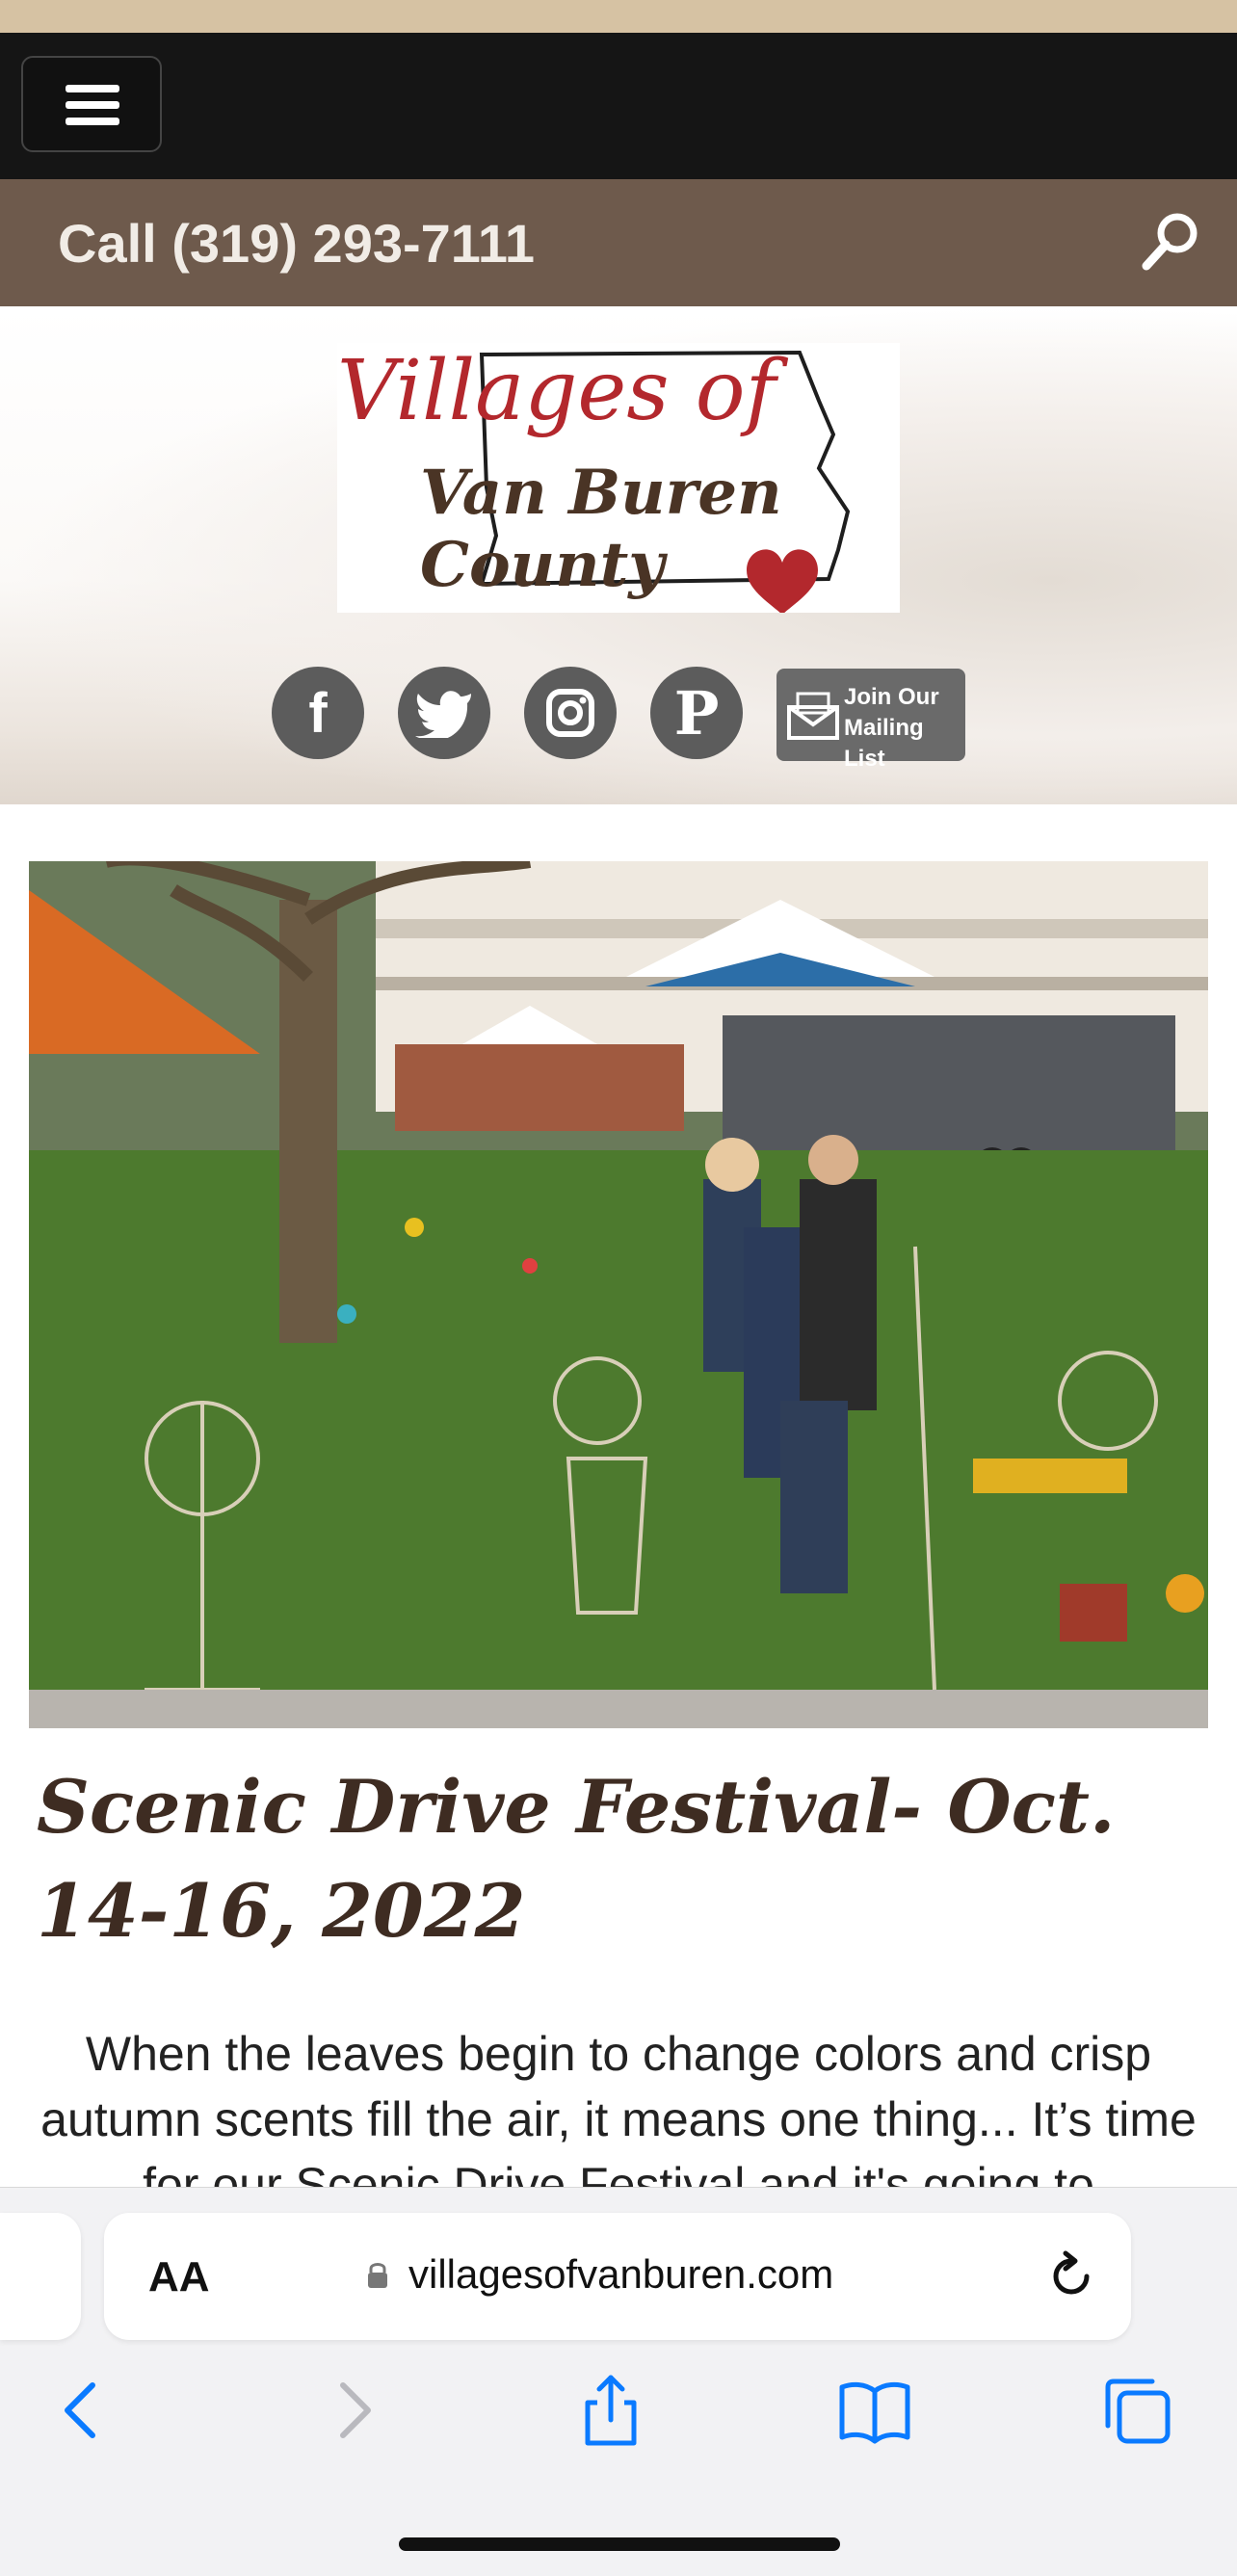 The width and height of the screenshot is (1237, 2576). Describe the element at coordinates (91, 104) in the screenshot. I see `menu-button` at that location.